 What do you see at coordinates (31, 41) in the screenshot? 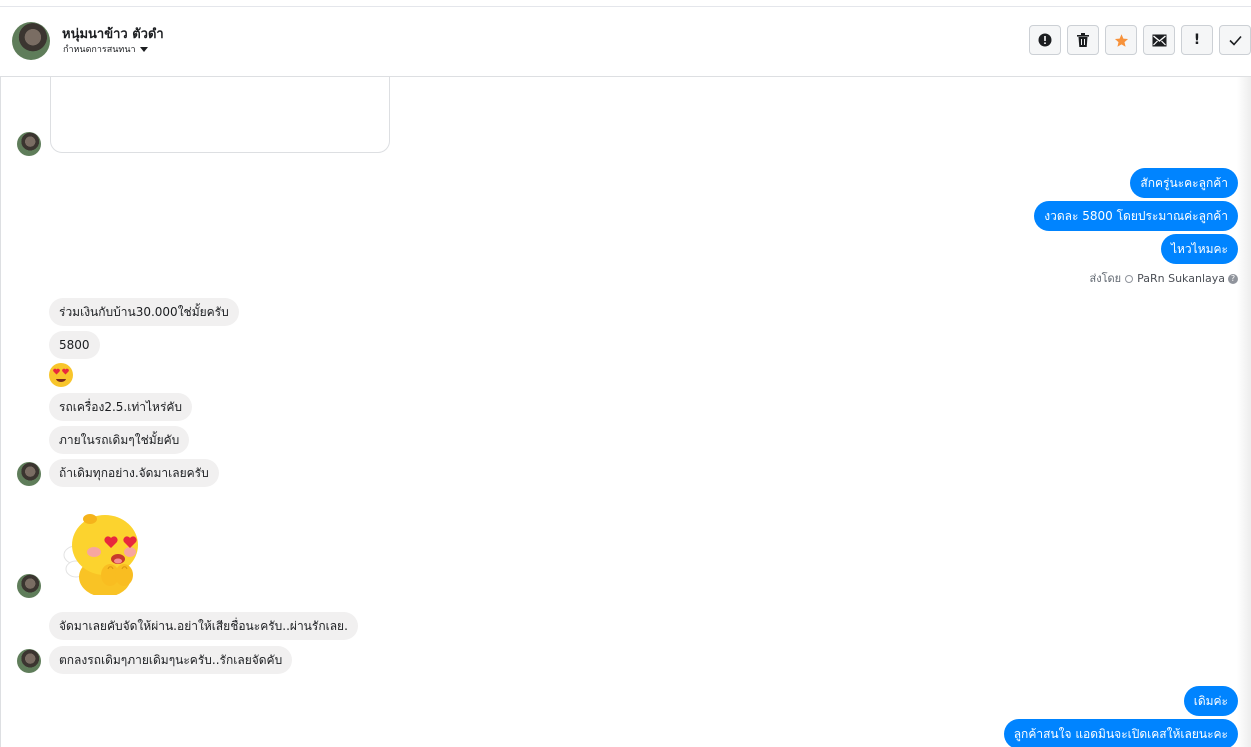
I see `contact-avatar` at bounding box center [31, 41].